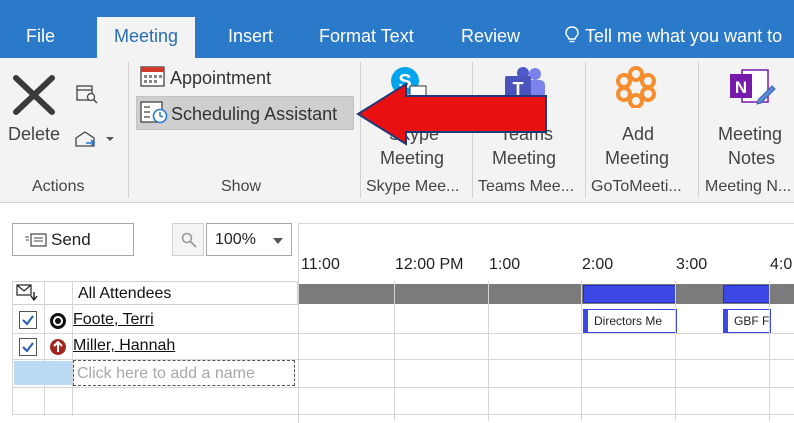  What do you see at coordinates (692, 264) in the screenshot?
I see `time-label: 3:00` at bounding box center [692, 264].